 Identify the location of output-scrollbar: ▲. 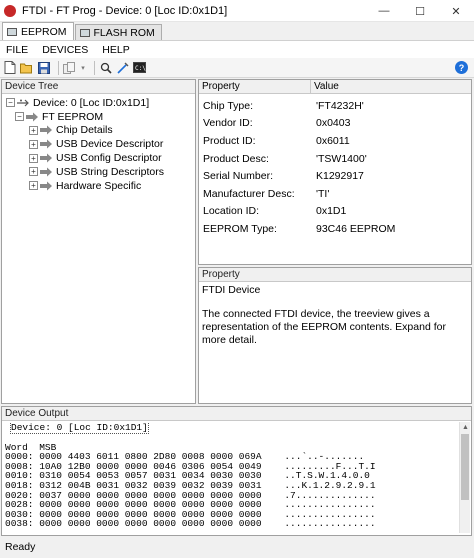
(464, 477).